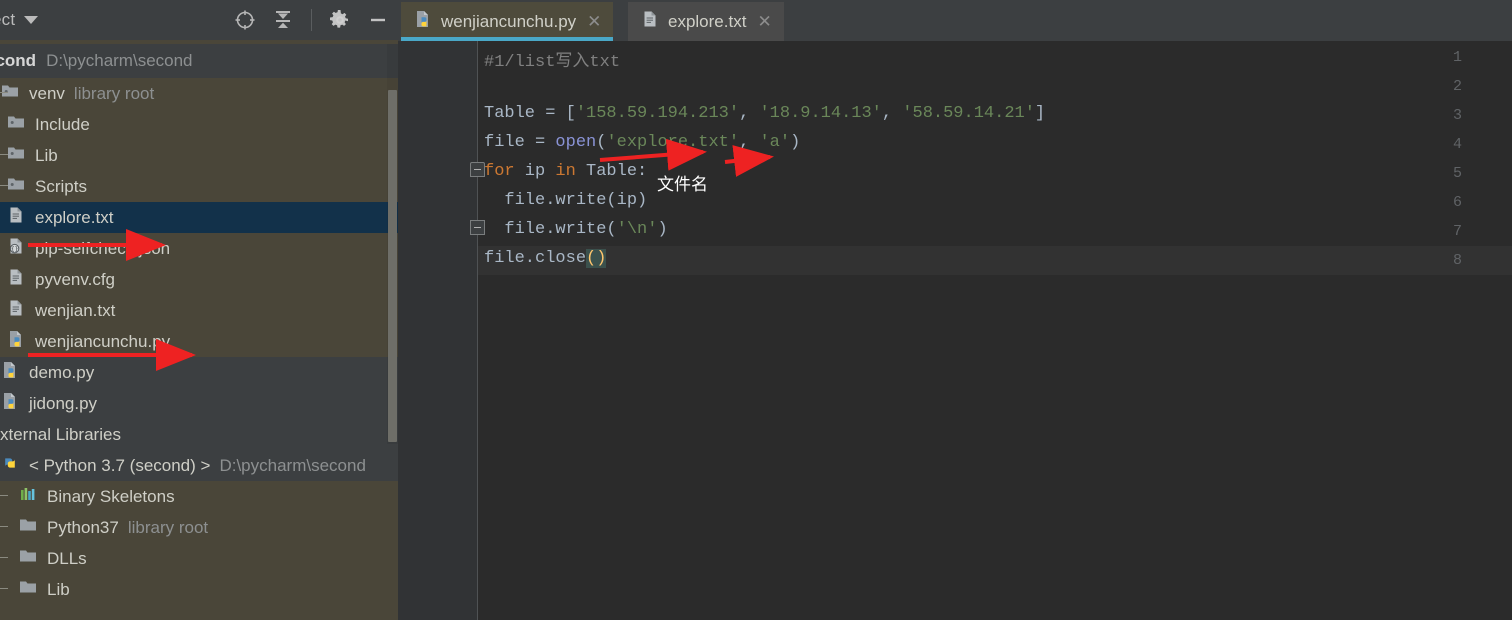  Describe the element at coordinates (199, 186) in the screenshot. I see `tree-row: Scripts` at that location.